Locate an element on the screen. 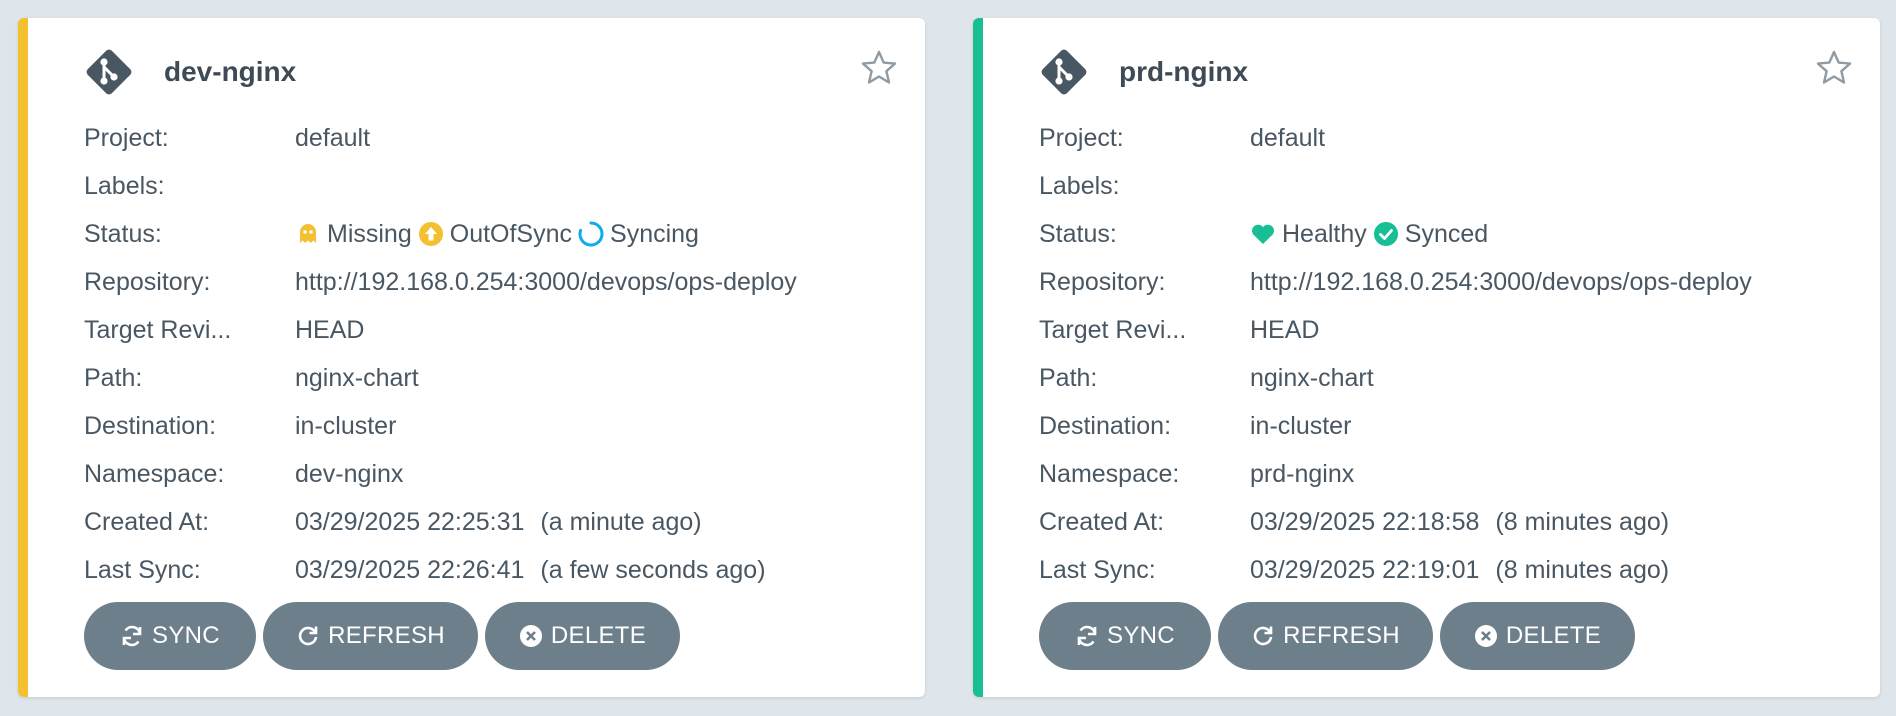 The image size is (1896, 716). status-value: Missing OutOfSync Syncing is located at coordinates (500, 234).